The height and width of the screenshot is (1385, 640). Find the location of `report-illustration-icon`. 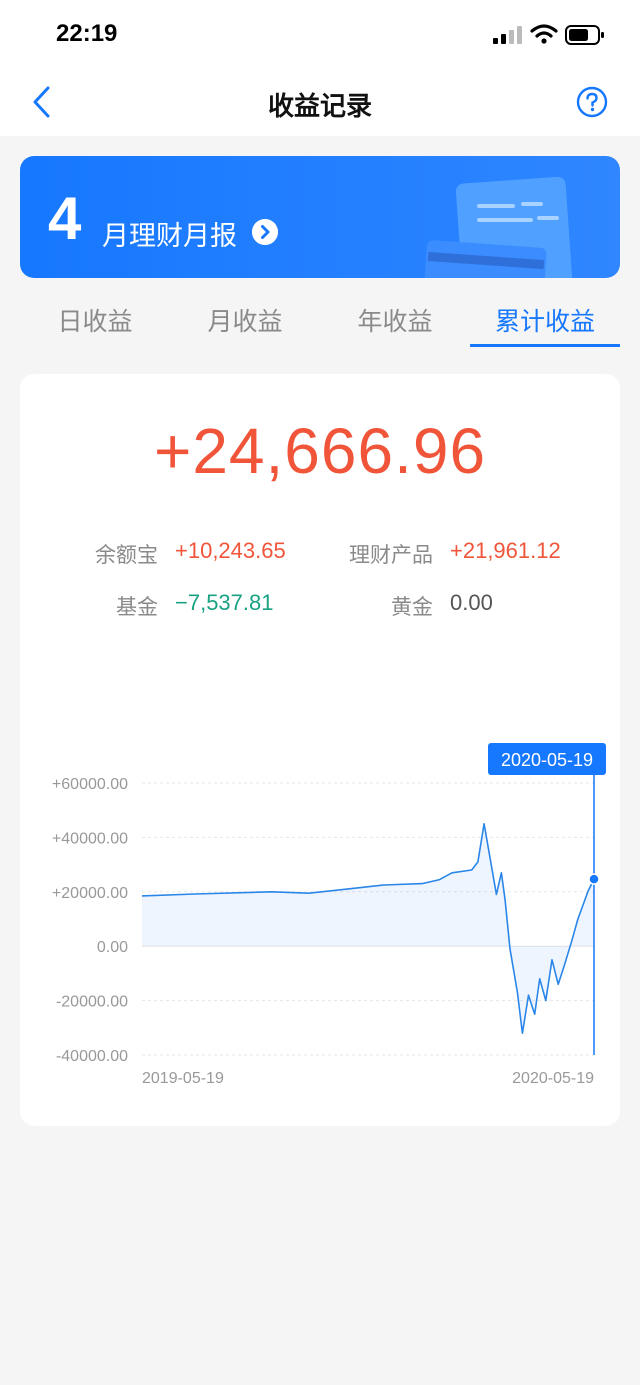

report-illustration-icon is located at coordinates (499, 227).